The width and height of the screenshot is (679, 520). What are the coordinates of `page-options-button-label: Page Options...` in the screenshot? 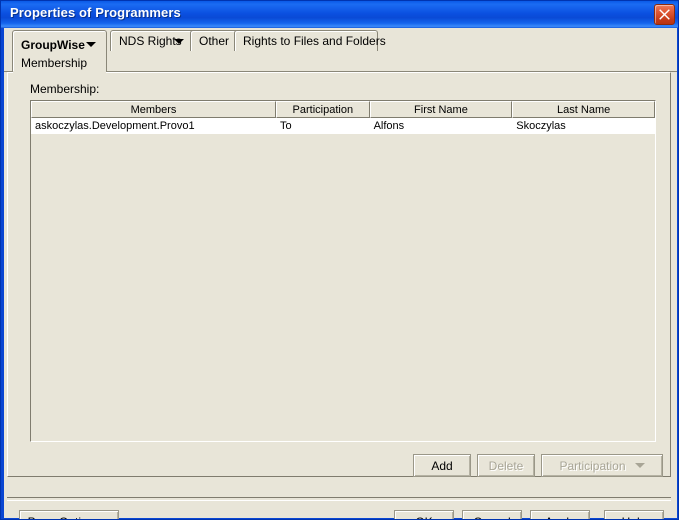 It's located at (69, 517).